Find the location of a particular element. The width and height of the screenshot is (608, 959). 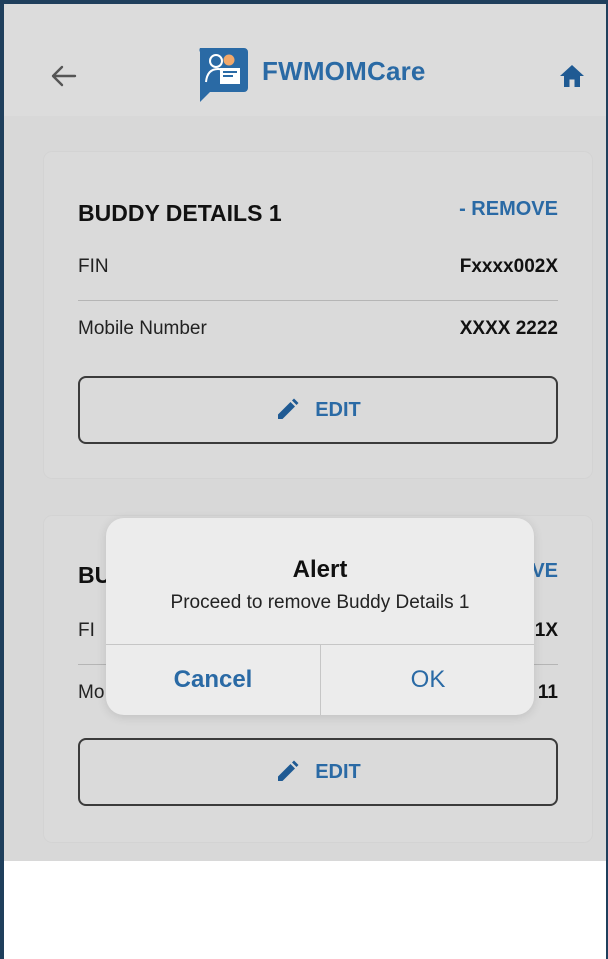

fin-label: FI is located at coordinates (86, 630).